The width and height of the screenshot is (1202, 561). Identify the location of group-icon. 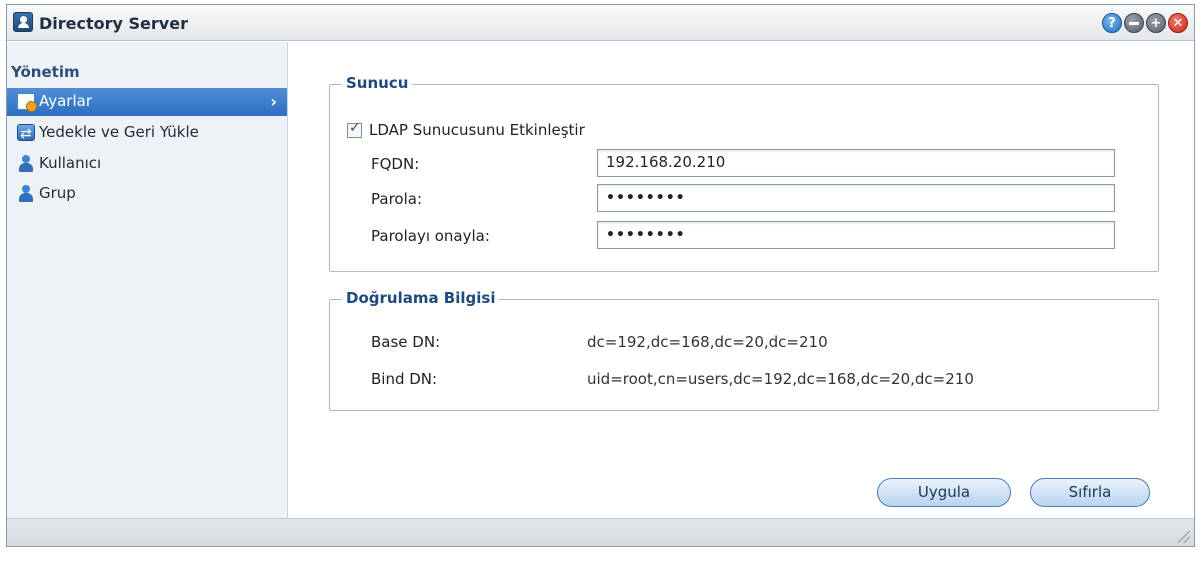
(26, 193).